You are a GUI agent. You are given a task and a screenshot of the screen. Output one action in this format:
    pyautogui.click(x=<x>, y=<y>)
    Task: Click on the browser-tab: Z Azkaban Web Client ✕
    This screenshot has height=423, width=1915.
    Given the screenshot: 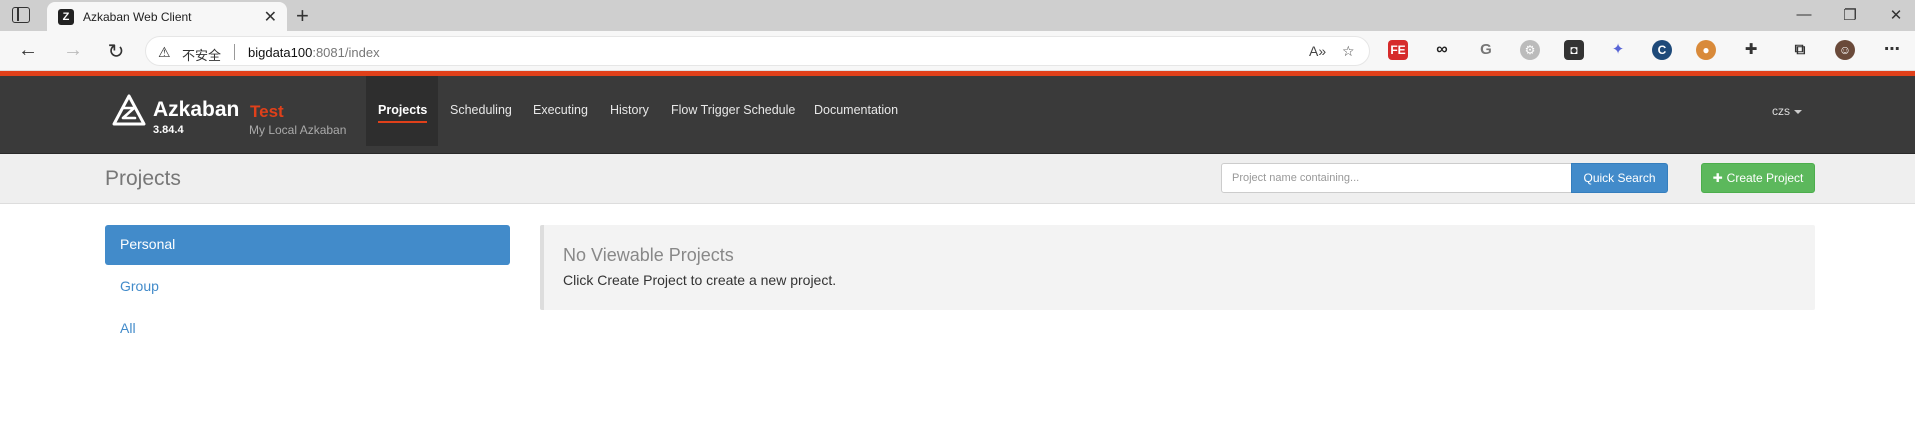 What is the action you would take?
    pyautogui.click(x=167, y=16)
    